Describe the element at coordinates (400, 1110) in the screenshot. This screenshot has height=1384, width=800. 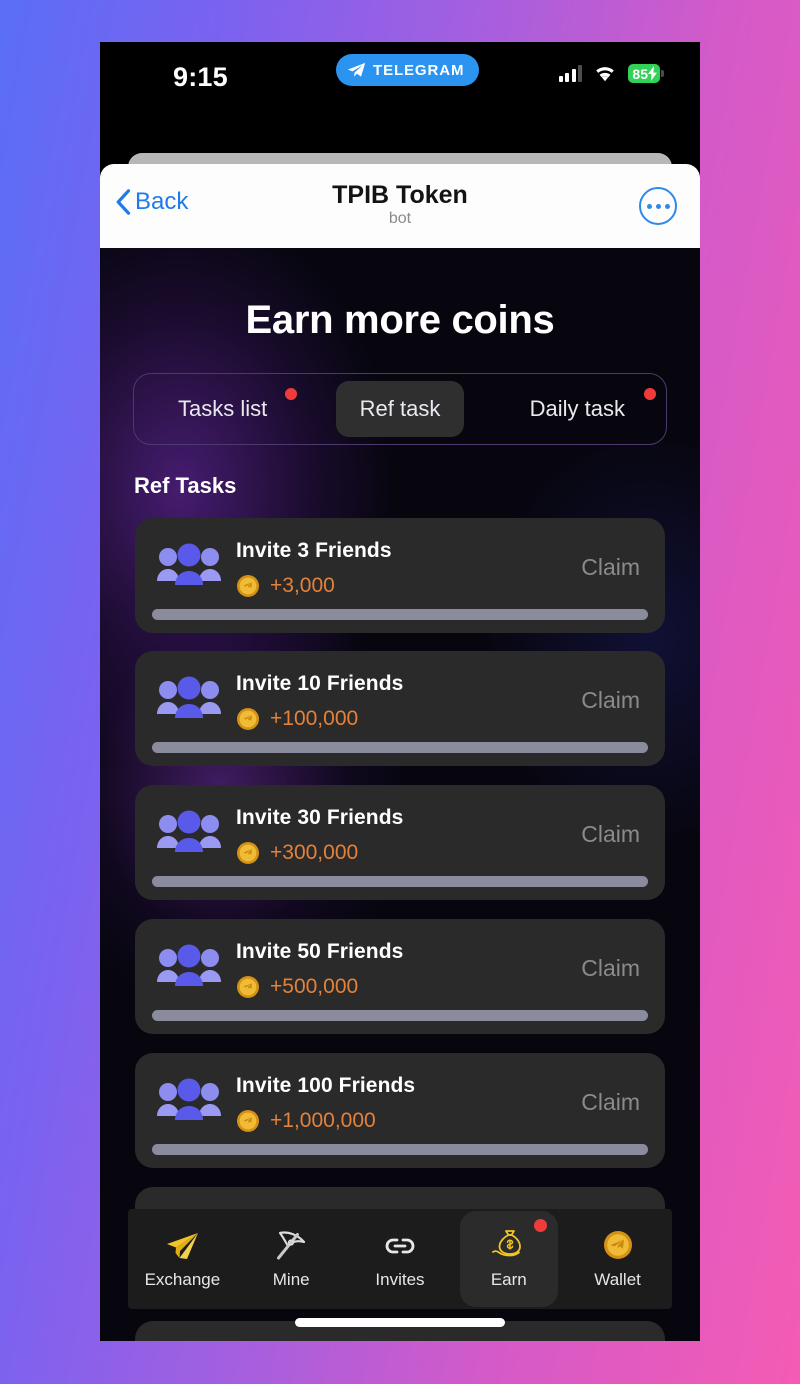
I see `task-card: Invite 100 Friends +1,000,000 Claim` at that location.